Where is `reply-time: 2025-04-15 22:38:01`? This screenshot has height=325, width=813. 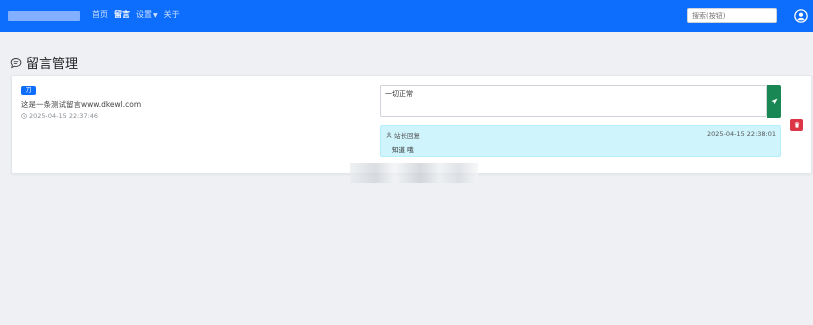 reply-time: 2025-04-15 22:38:01 is located at coordinates (741, 134).